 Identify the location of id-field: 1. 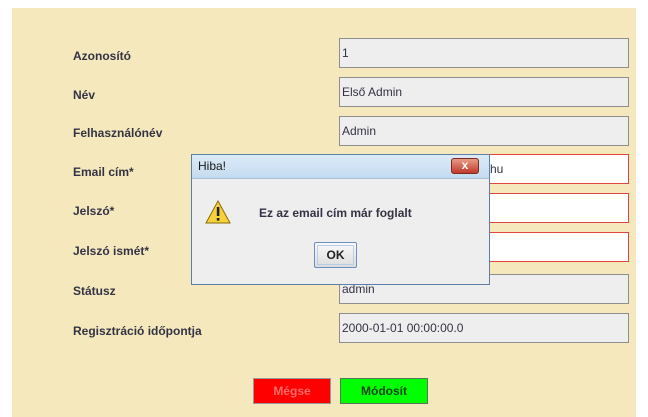
(484, 53).